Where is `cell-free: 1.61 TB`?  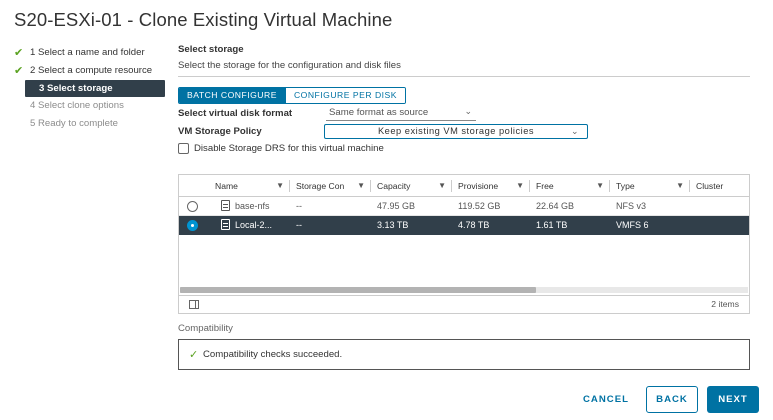 cell-free: 1.61 TB is located at coordinates (552, 225).